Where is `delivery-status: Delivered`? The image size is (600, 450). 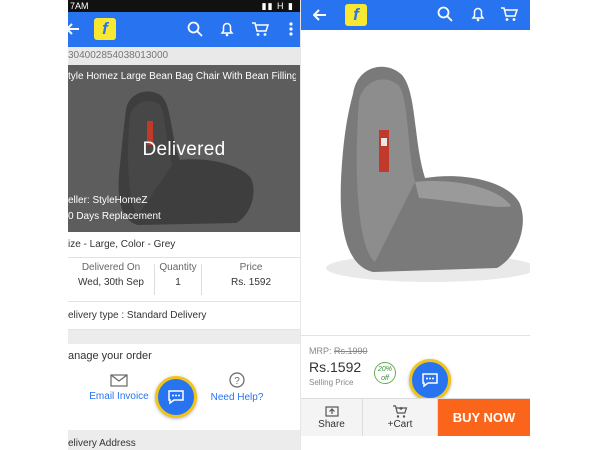
delivery-status: Delivered is located at coordinates (184, 149).